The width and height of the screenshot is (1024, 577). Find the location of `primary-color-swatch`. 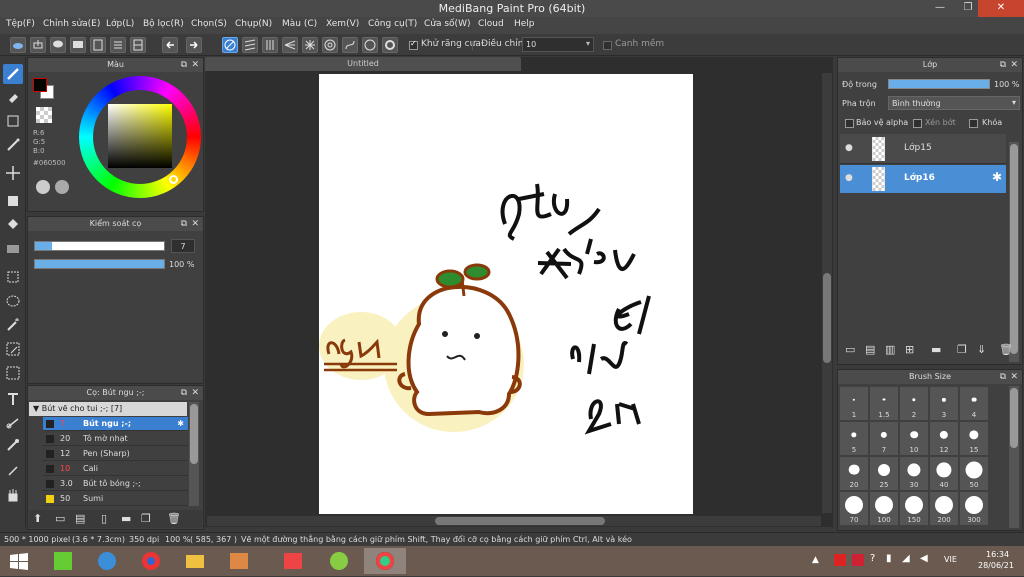

primary-color-swatch is located at coordinates (40, 85).